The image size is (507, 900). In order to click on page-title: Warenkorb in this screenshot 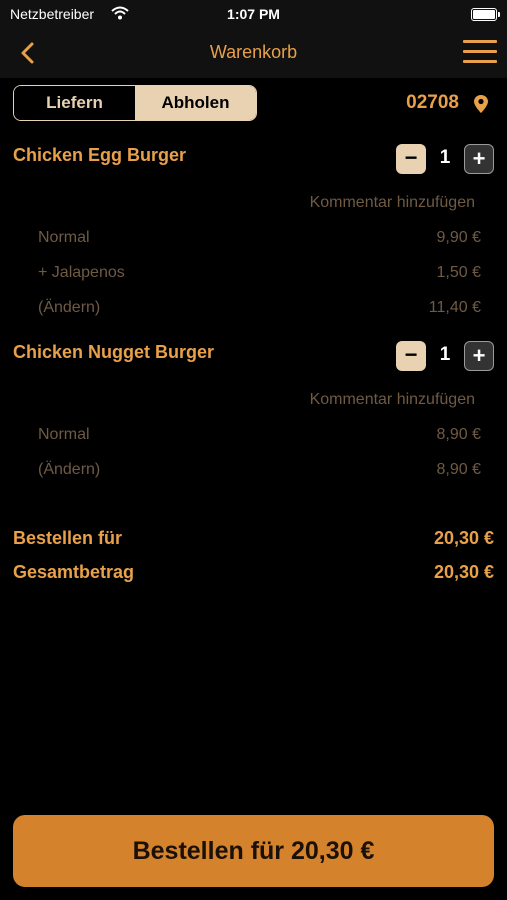, I will do `click(253, 52)`.